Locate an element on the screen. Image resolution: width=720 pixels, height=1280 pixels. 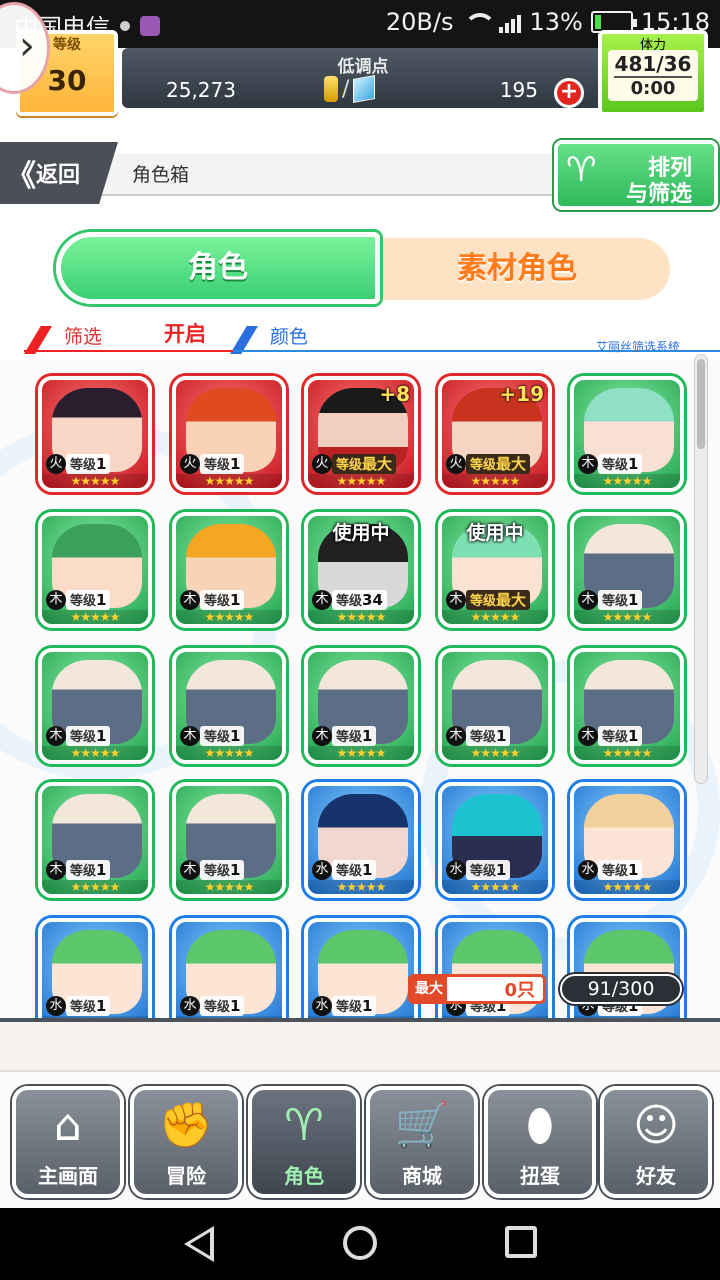
nav-button-home: ⌂ 主画面 is located at coordinates (68, 1142).